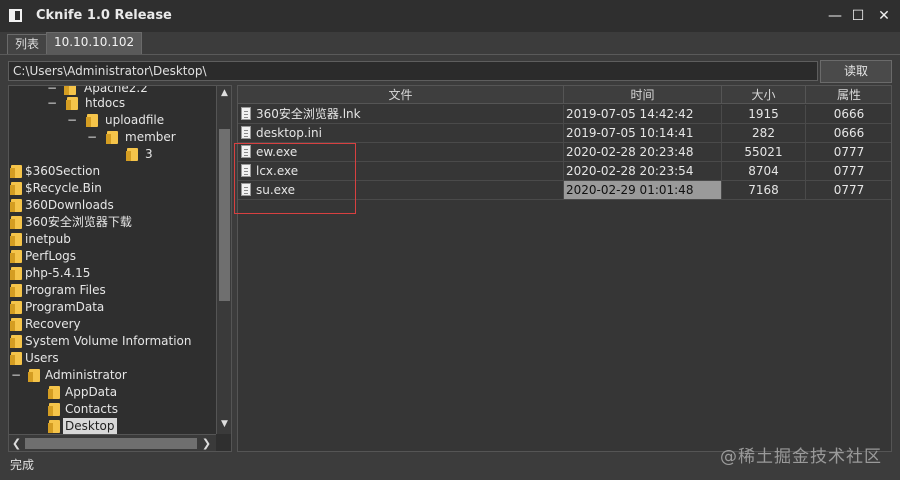  Describe the element at coordinates (224, 215) in the screenshot. I see `scroll-thumb` at that location.